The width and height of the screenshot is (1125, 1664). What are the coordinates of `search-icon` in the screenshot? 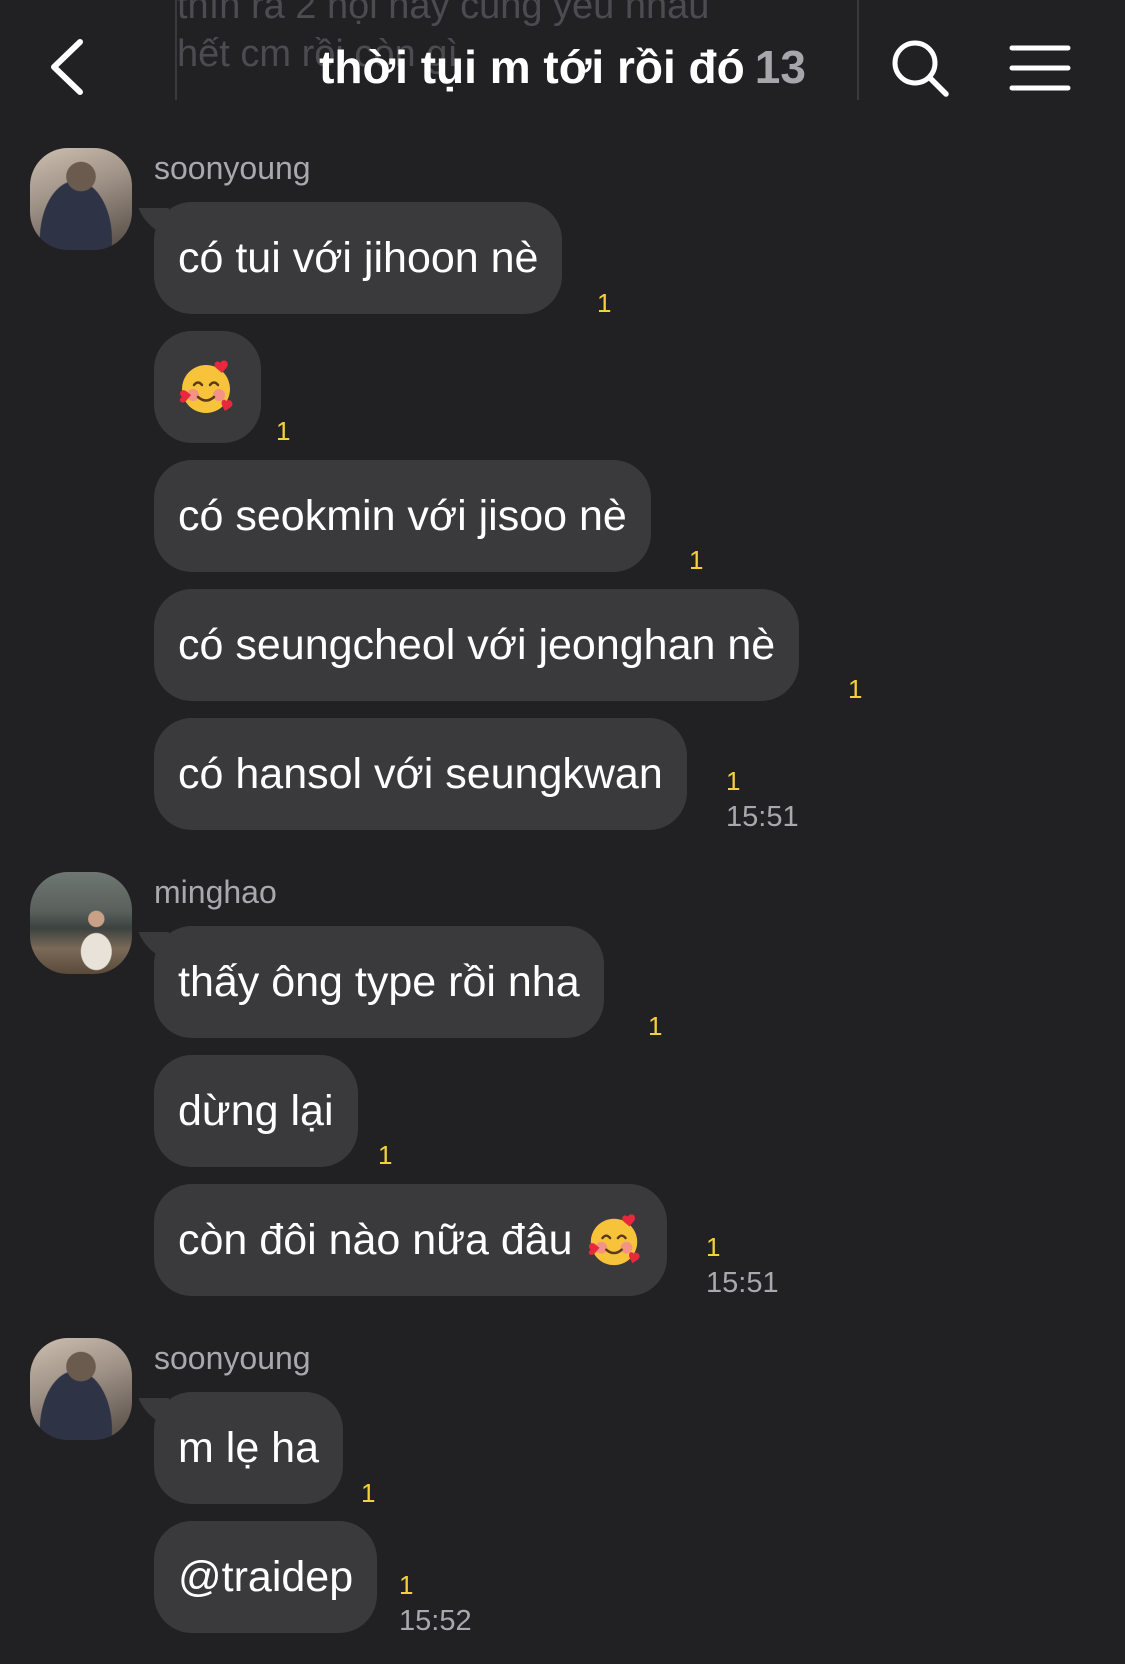 It's located at (920, 68).